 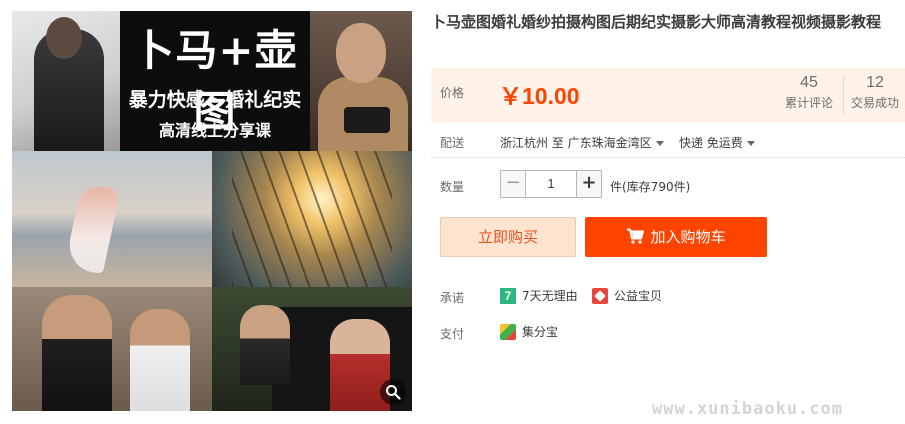 I want to click on shipping-info: 浙江杭州 至 广东珠海金湾区 快递 免运费, so click(x=627, y=142).